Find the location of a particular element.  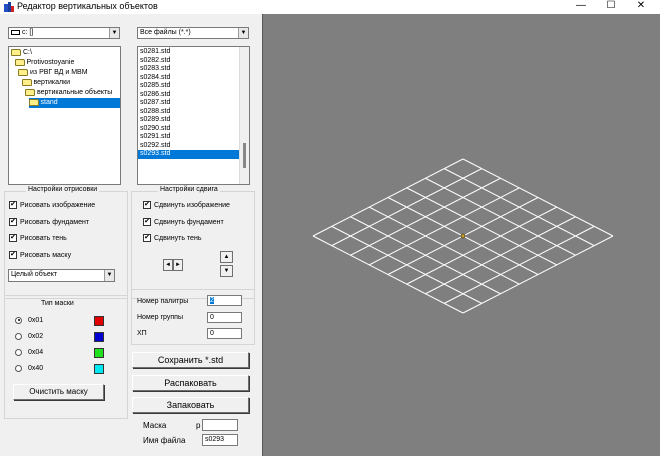

shift-up-button: ▲ is located at coordinates (226, 257).